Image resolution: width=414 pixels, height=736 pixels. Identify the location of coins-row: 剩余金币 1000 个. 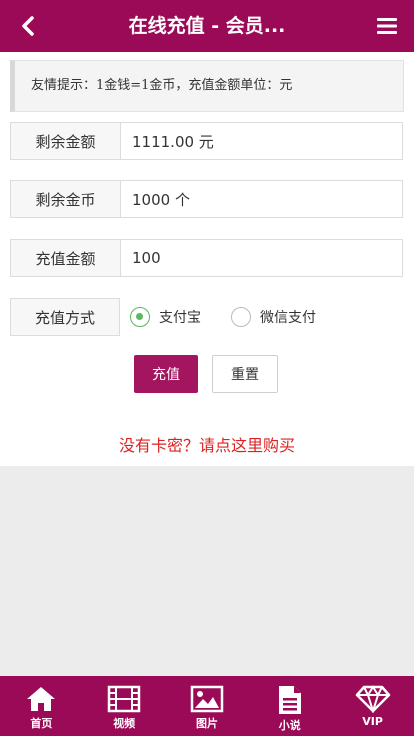
(206, 199).